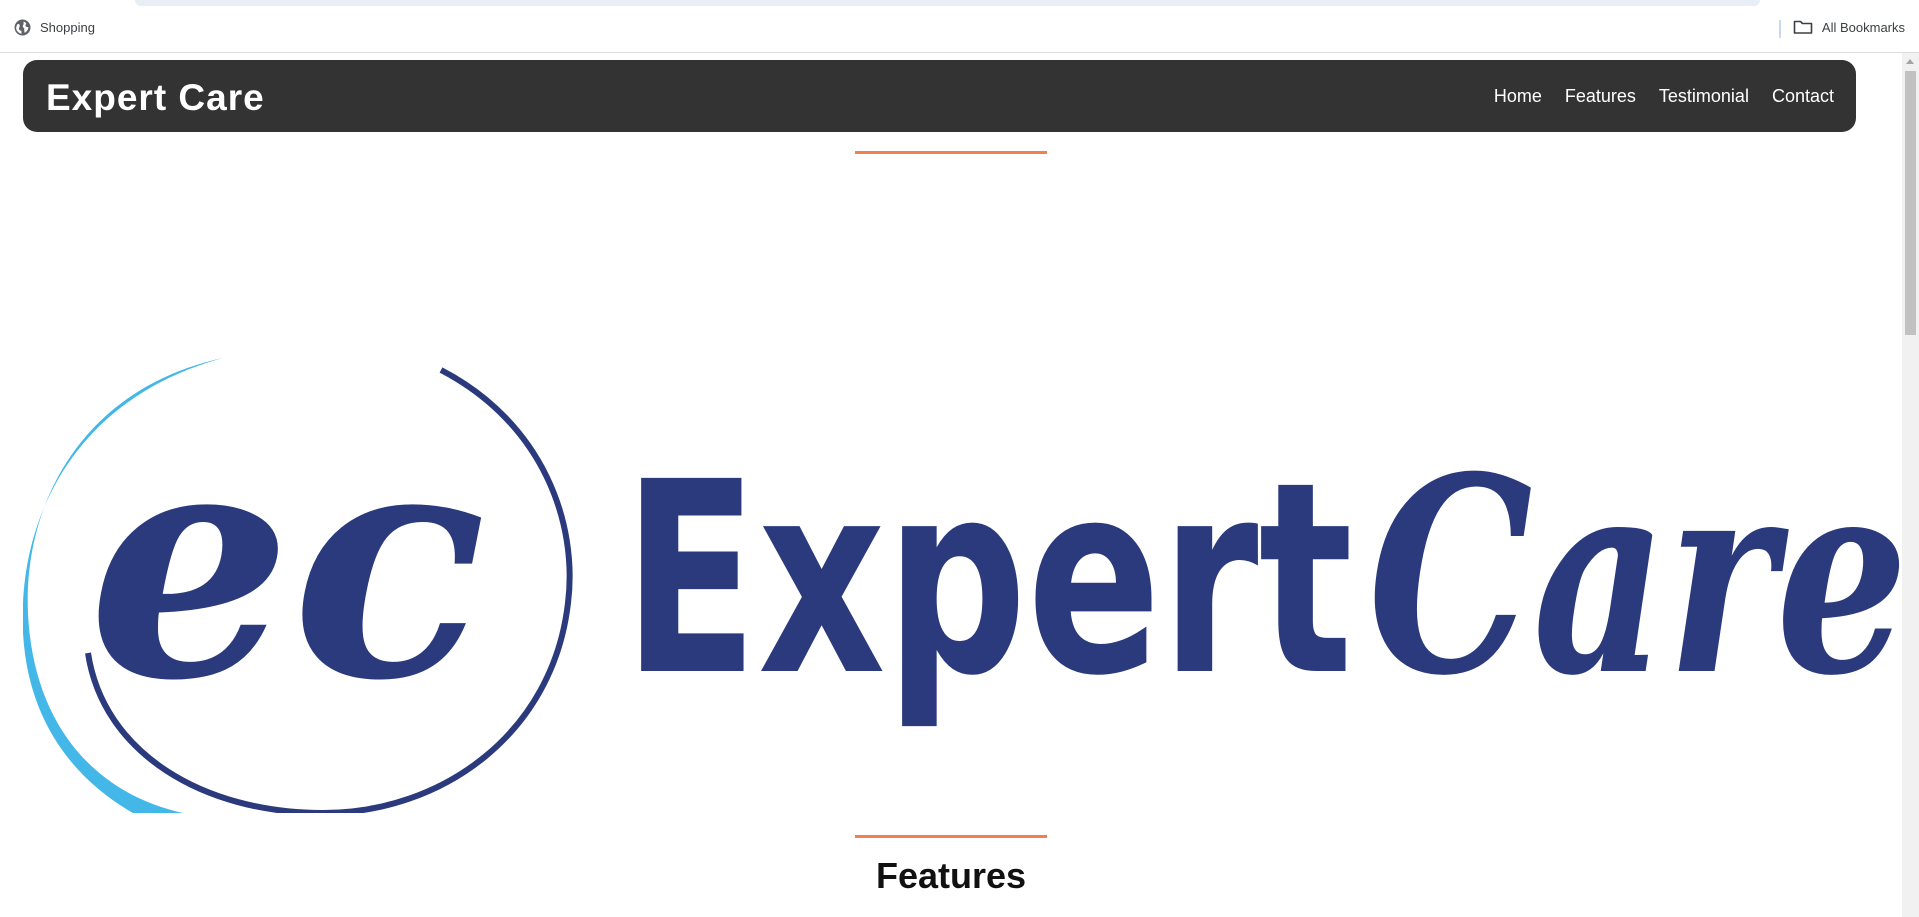 This screenshot has width=1919, height=917. What do you see at coordinates (1910, 485) in the screenshot?
I see `scrollbar` at bounding box center [1910, 485].